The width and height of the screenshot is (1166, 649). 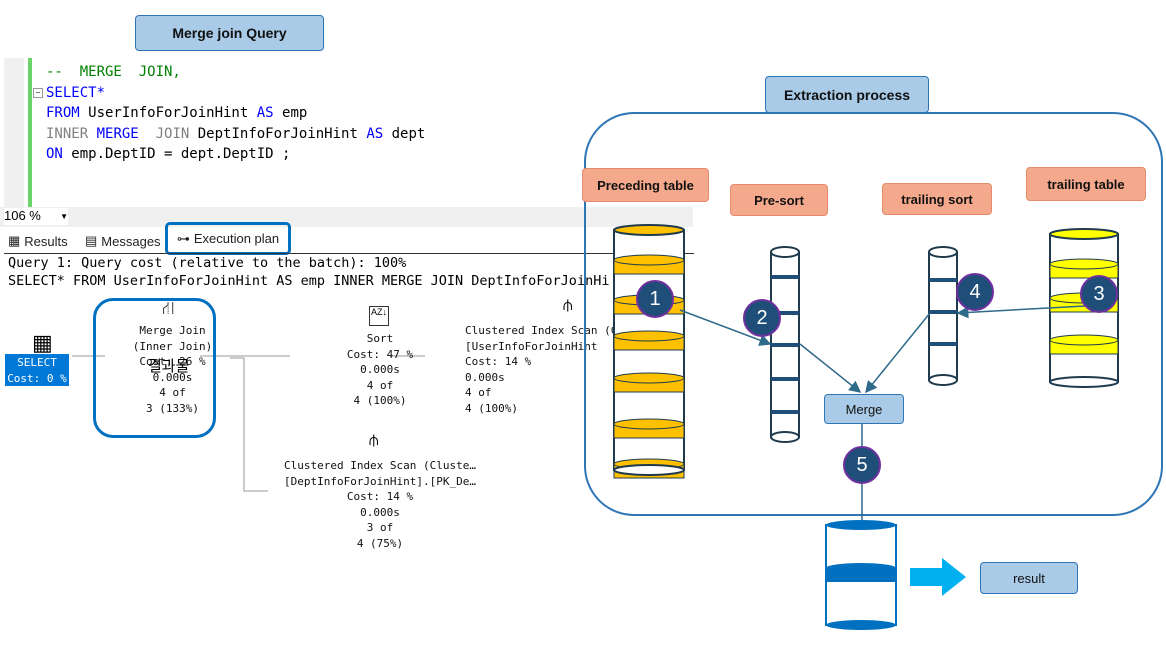 I want to click on pre-sort-column-bottom, so click(x=785, y=437).